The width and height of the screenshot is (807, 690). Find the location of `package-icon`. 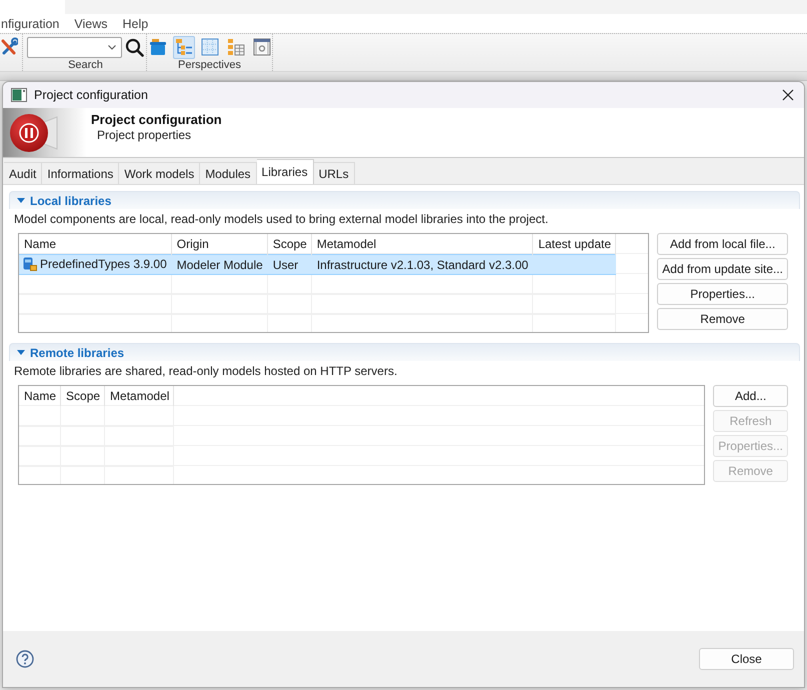

package-icon is located at coordinates (30, 264).